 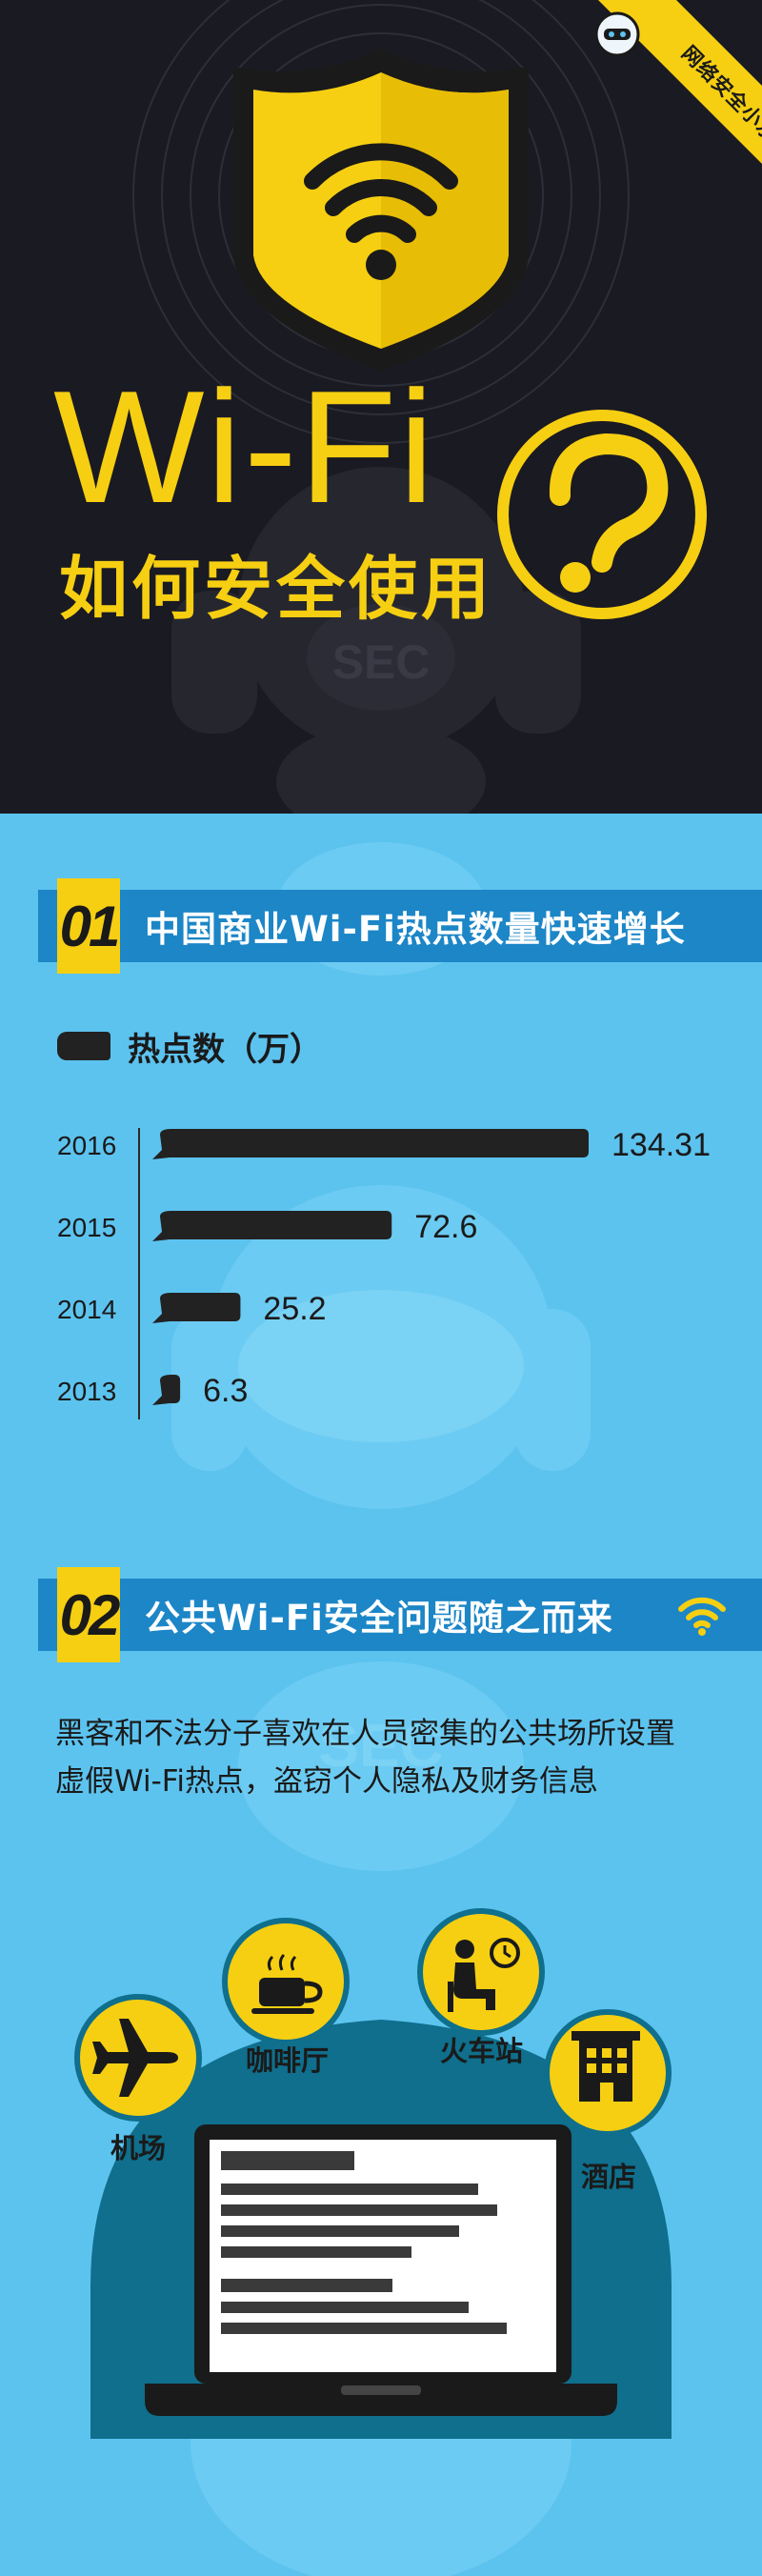 I want to click on value-label: 134.31, so click(x=661, y=1145).